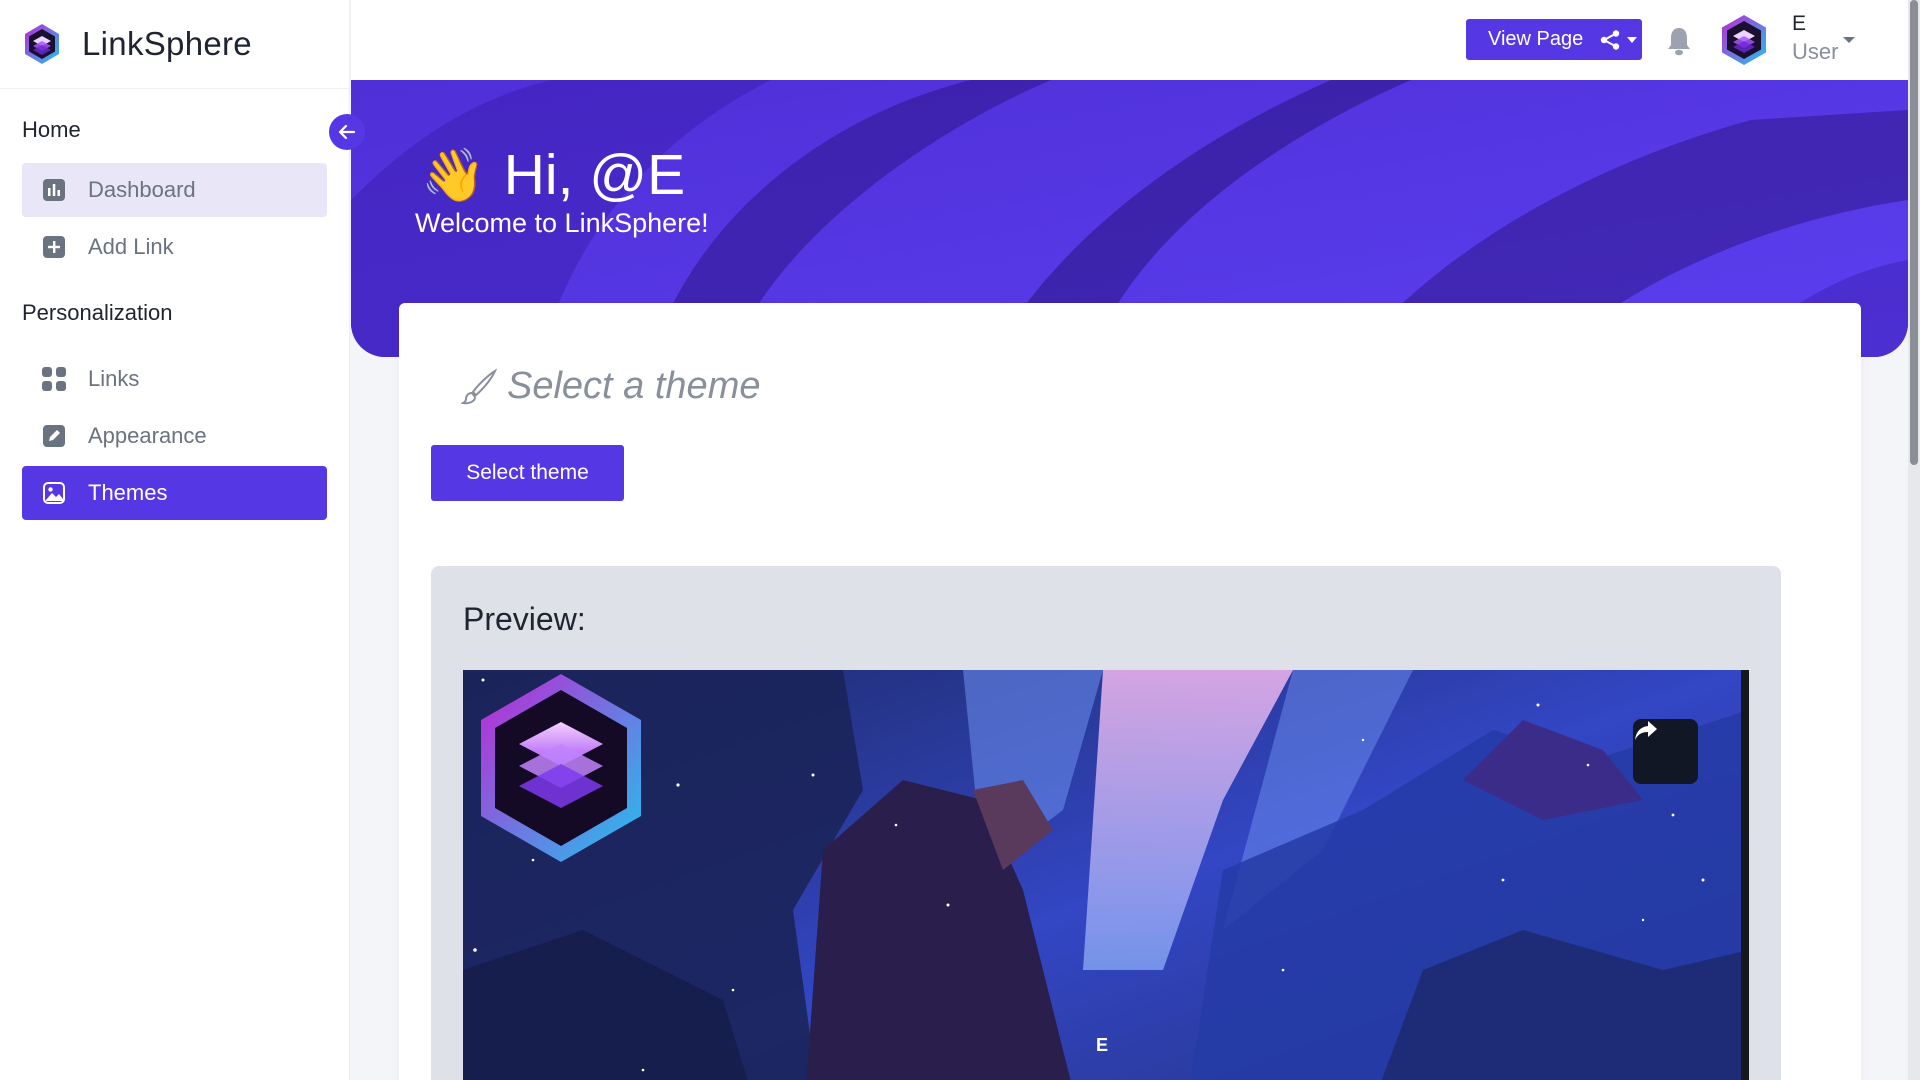 This screenshot has width=1920, height=1080. Describe the element at coordinates (54, 493) in the screenshot. I see `image-icon` at that location.